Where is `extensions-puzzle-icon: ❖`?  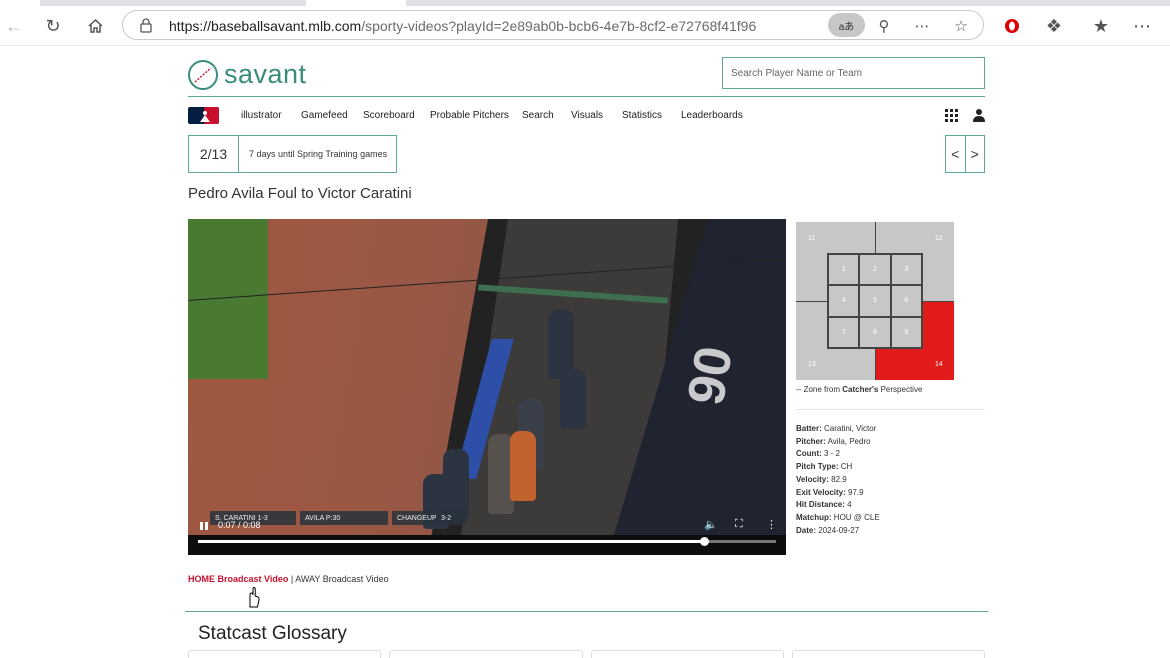 extensions-puzzle-icon: ❖ is located at coordinates (1054, 26).